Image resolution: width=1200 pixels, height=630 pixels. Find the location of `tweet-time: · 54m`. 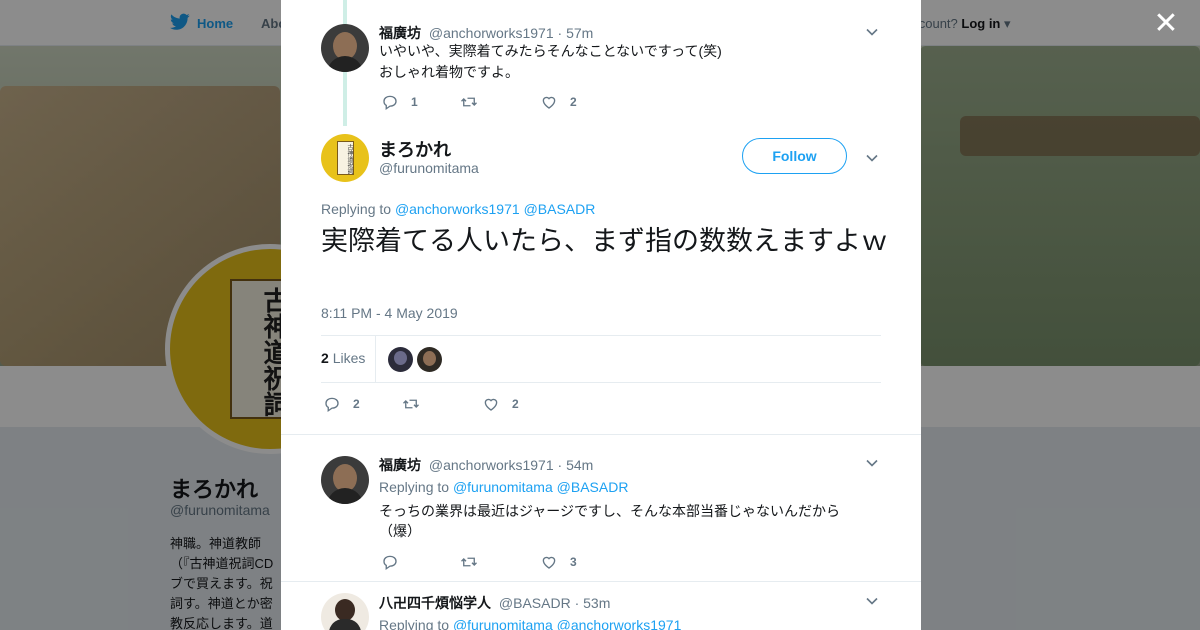

tweet-time: · 54m is located at coordinates (576, 465).